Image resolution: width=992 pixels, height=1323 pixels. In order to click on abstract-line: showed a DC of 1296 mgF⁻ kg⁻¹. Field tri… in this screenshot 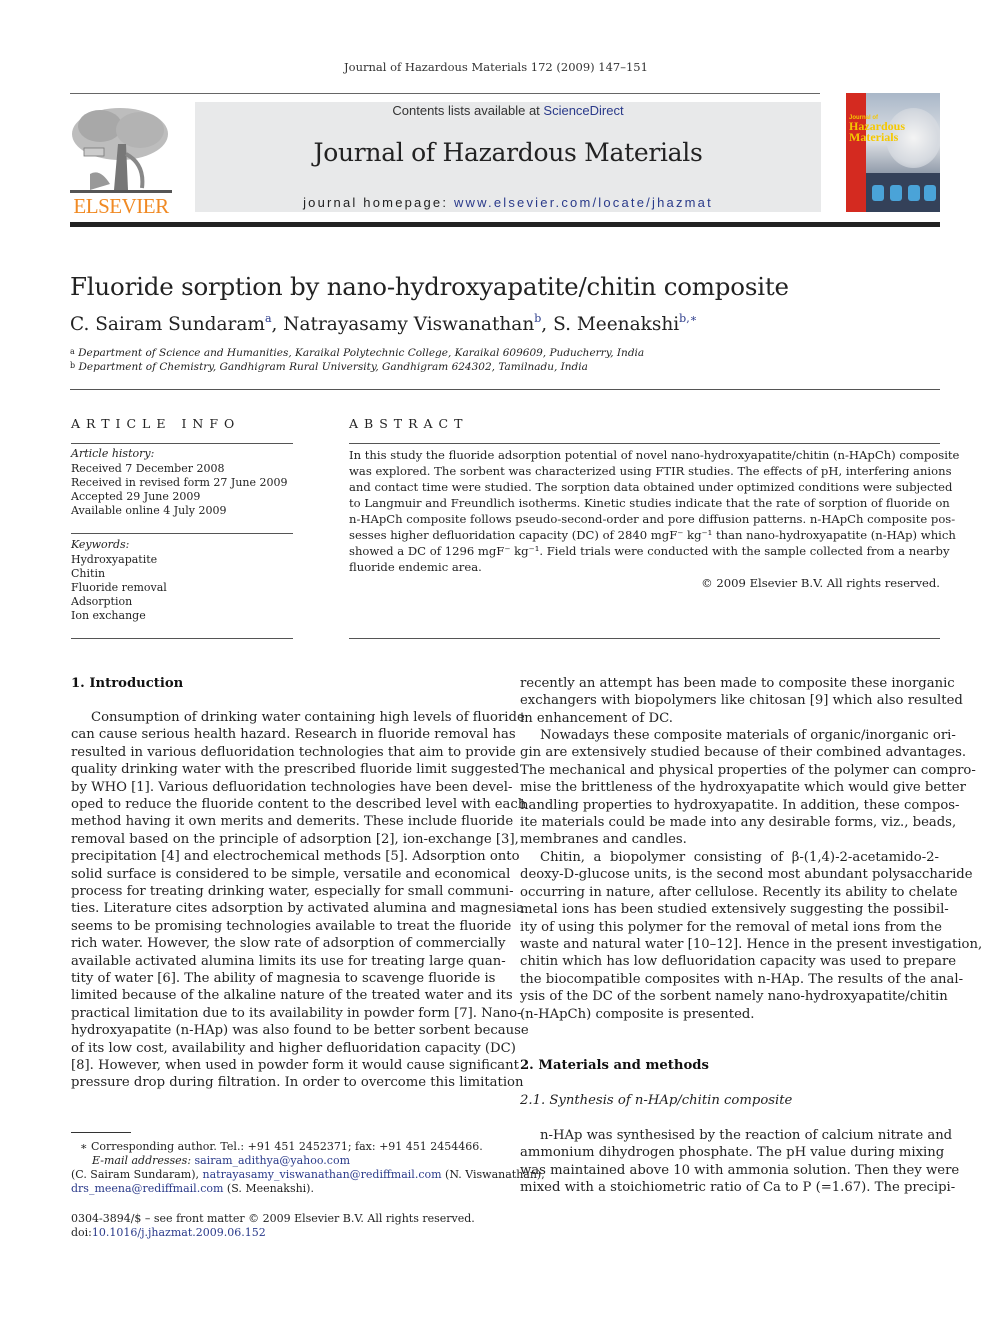, I will do `click(649, 551)`.